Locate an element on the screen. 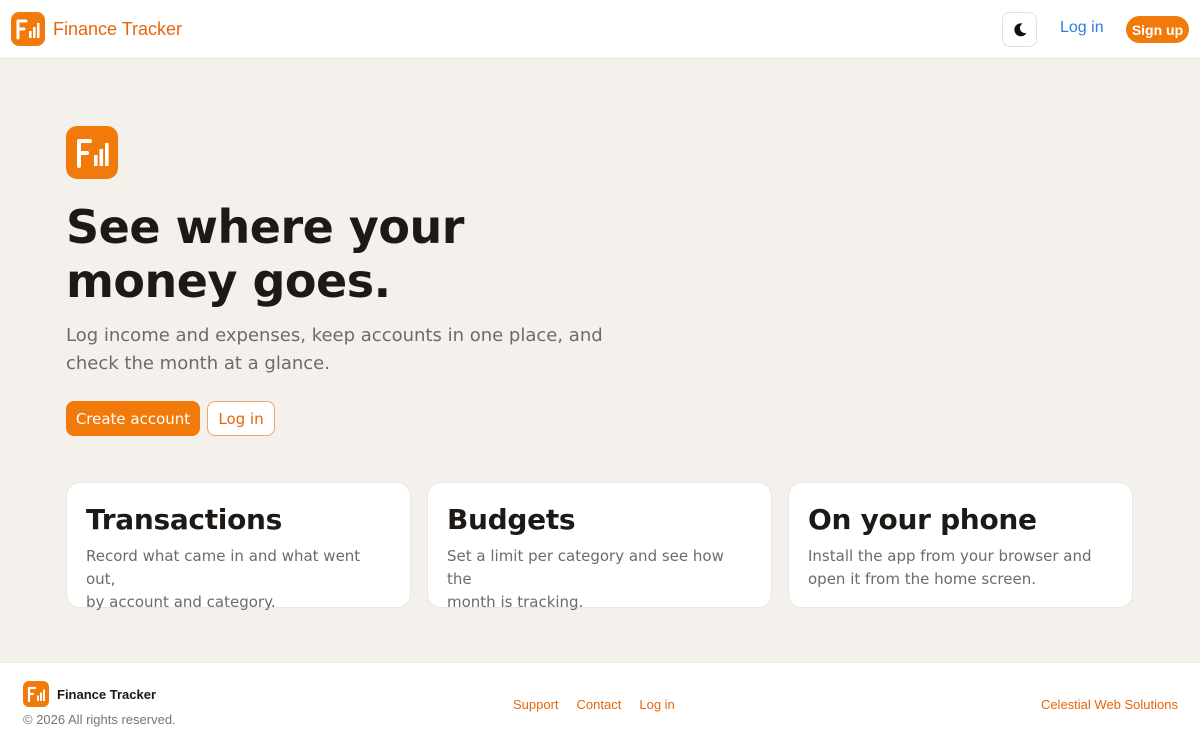 Image resolution: width=1200 pixels, height=747 pixels. hero-title-line-2: money goes. is located at coordinates (228, 281).